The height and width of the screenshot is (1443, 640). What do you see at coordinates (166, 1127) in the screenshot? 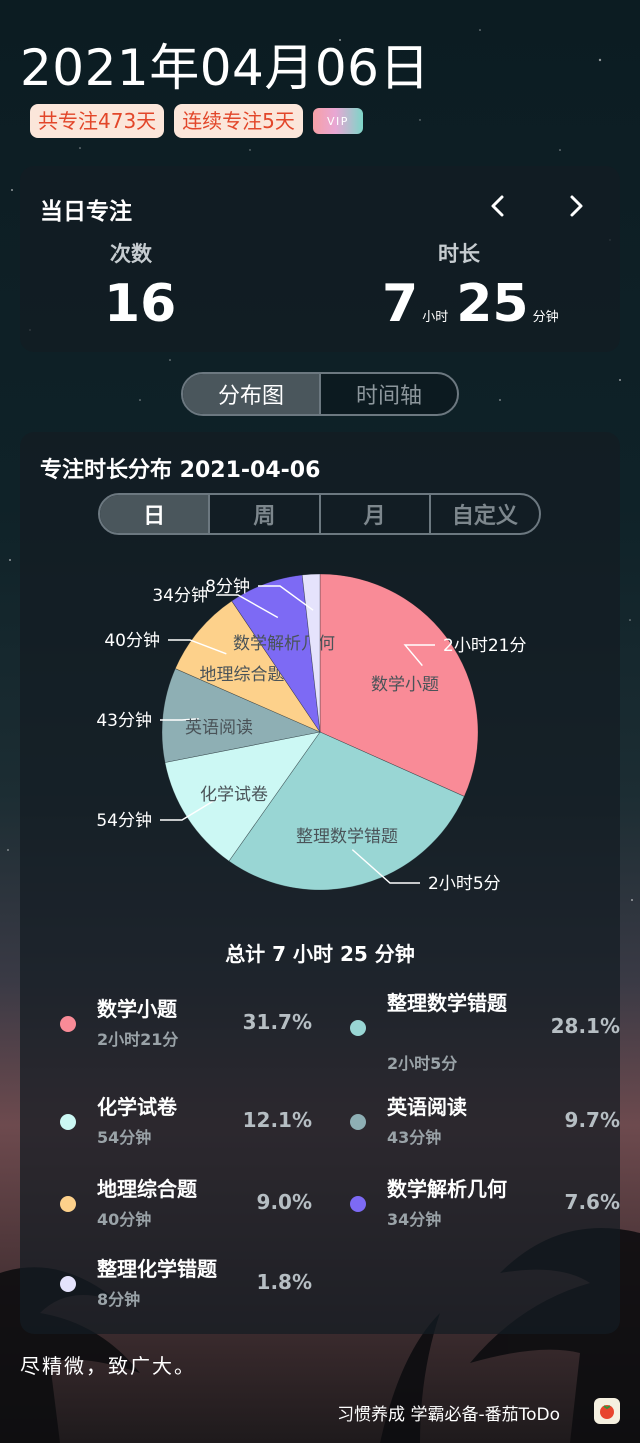
I see `legend-item: 化学试卷 54分钟 12.1%` at bounding box center [166, 1127].